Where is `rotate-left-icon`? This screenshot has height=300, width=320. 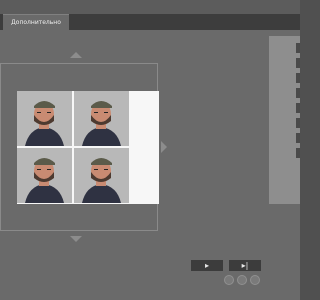 rotate-left-icon is located at coordinates (229, 280).